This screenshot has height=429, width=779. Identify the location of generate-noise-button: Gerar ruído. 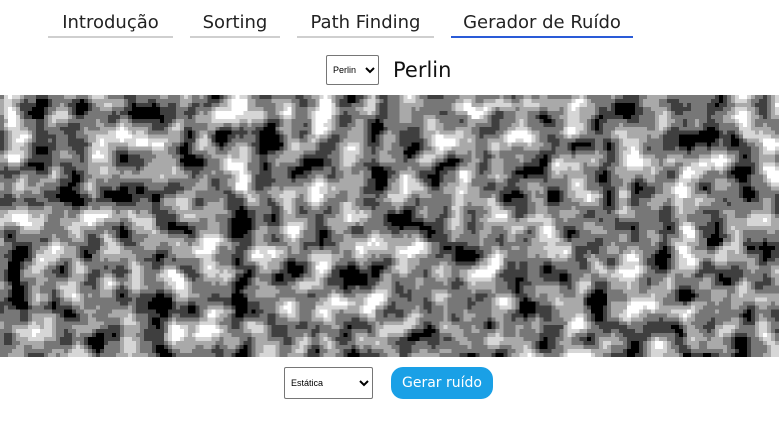
(442, 383).